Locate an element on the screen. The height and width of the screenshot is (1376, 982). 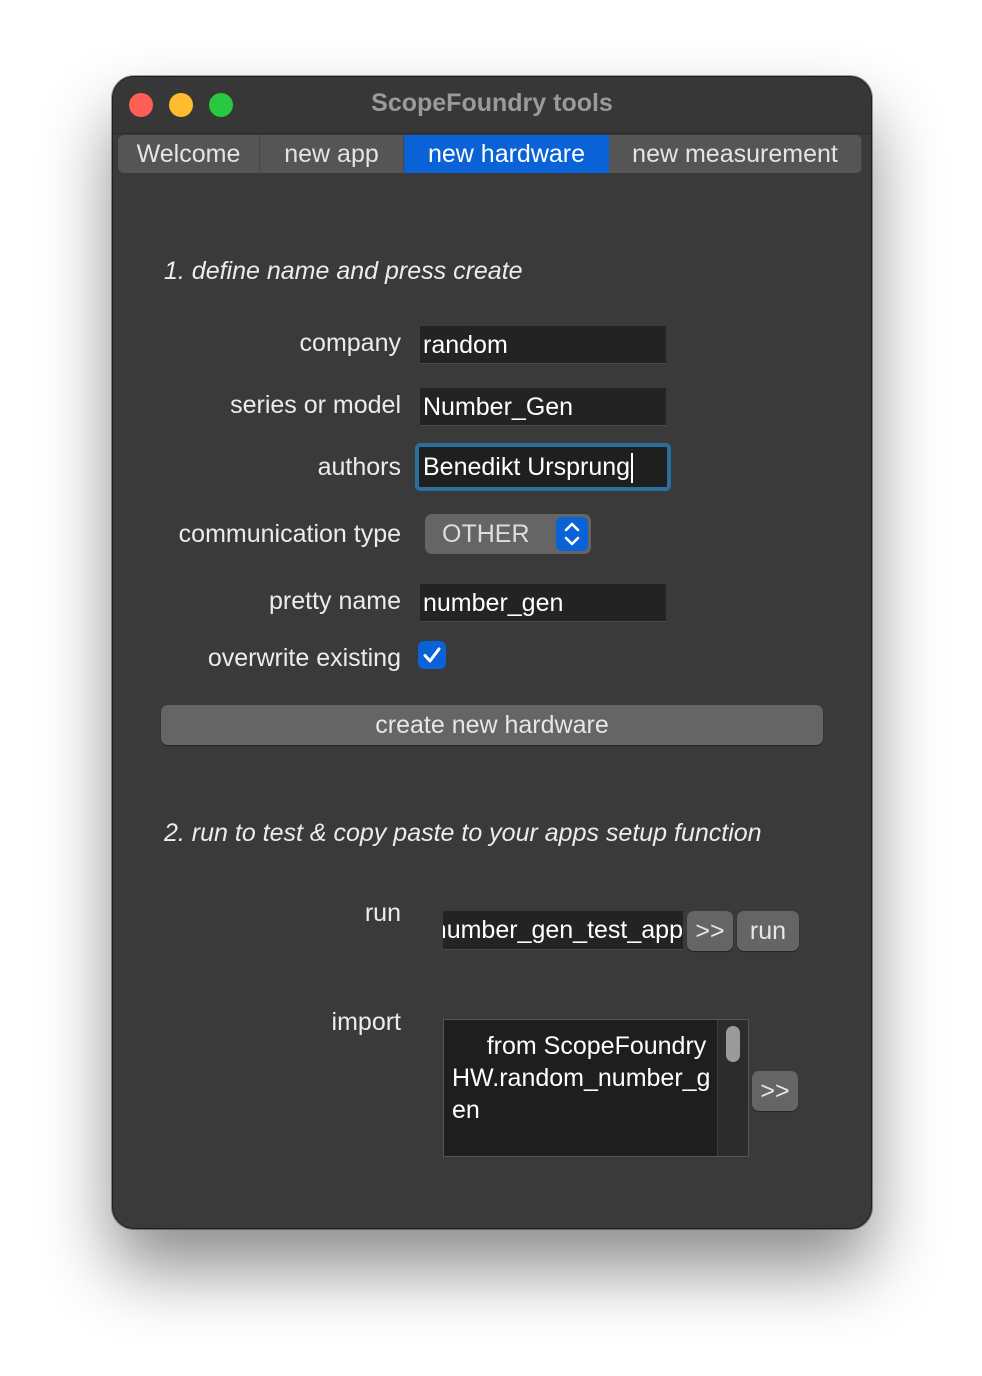
checkmark-icon is located at coordinates (432, 655).